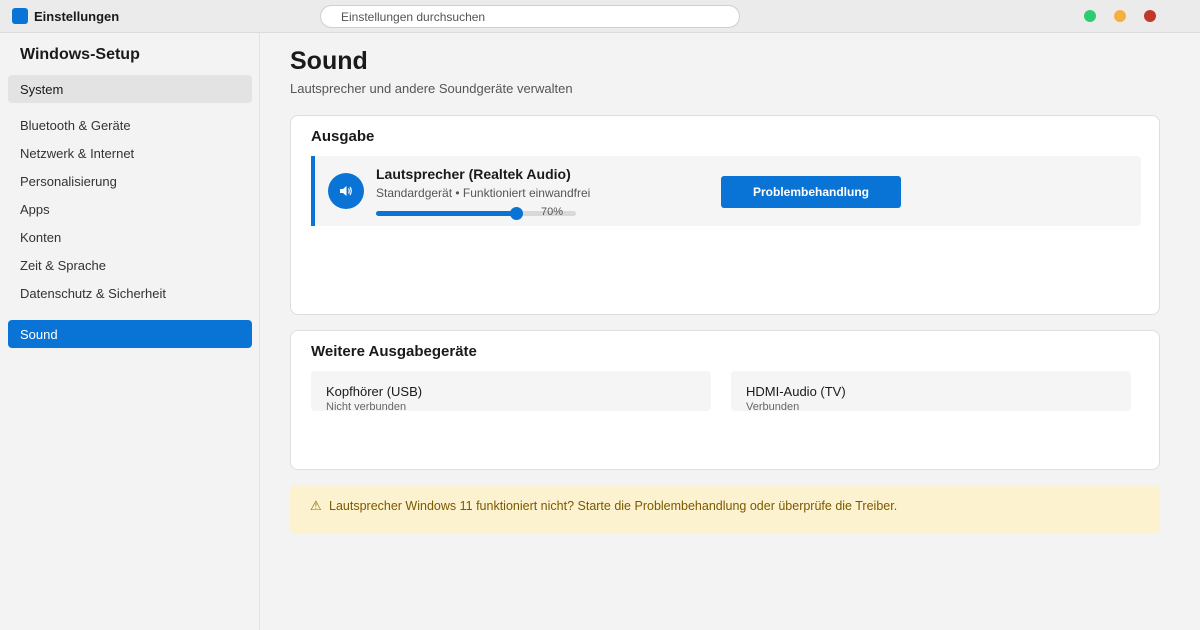 The height and width of the screenshot is (630, 1200). I want to click on warning-icon: ⚠, so click(316, 505).